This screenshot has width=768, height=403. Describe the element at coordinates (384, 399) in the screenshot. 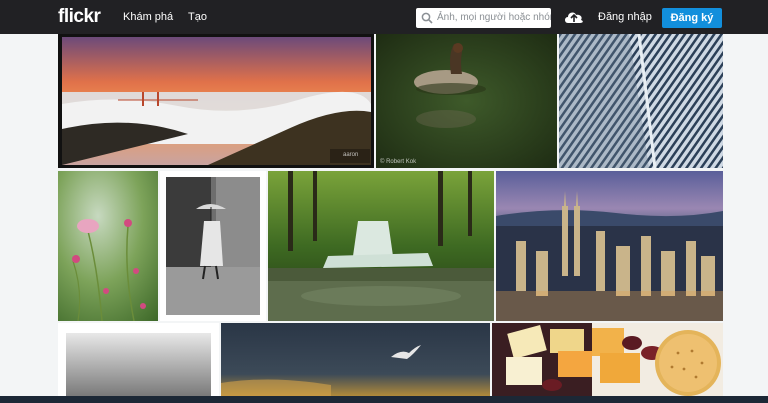

I see `os-taskbar` at that location.